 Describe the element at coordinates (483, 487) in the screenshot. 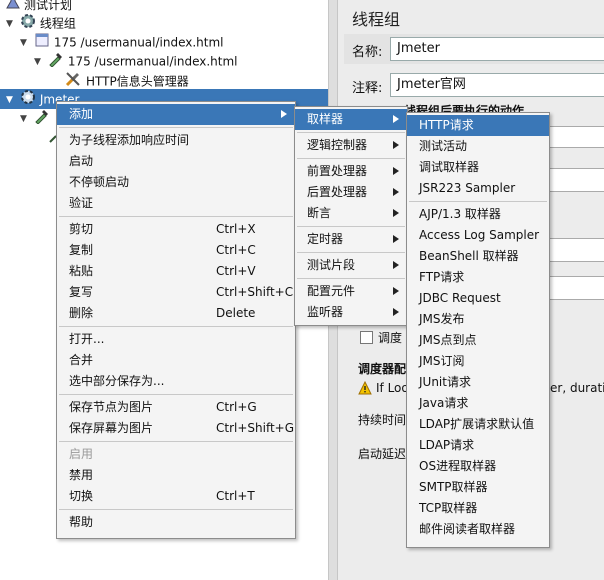

I see `menu-item-smtp-sampler: SMTP取样器` at that location.